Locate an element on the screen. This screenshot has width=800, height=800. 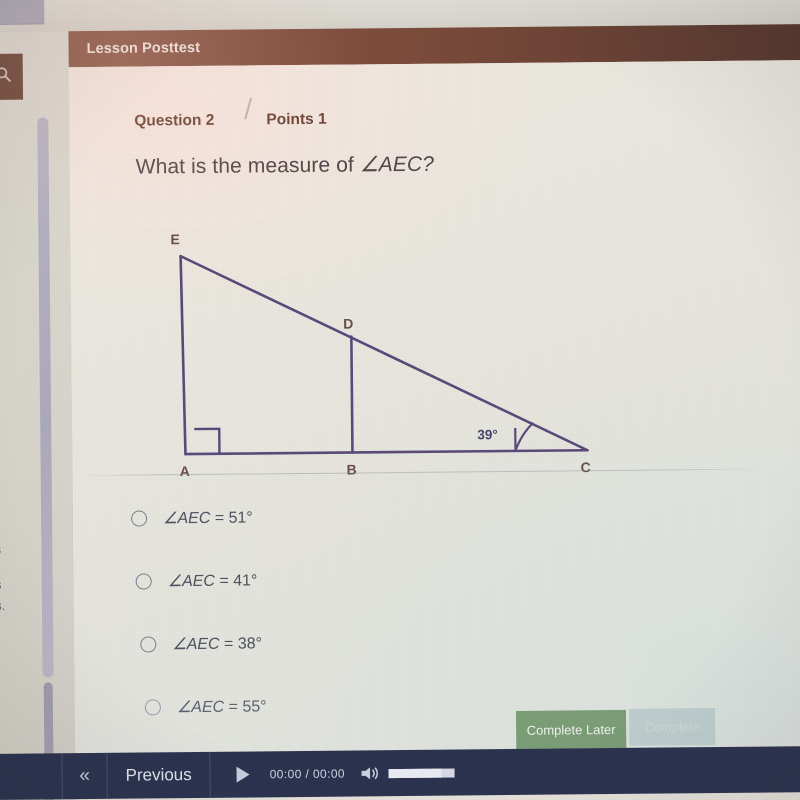
vertex-label-E: E is located at coordinates (174, 239).